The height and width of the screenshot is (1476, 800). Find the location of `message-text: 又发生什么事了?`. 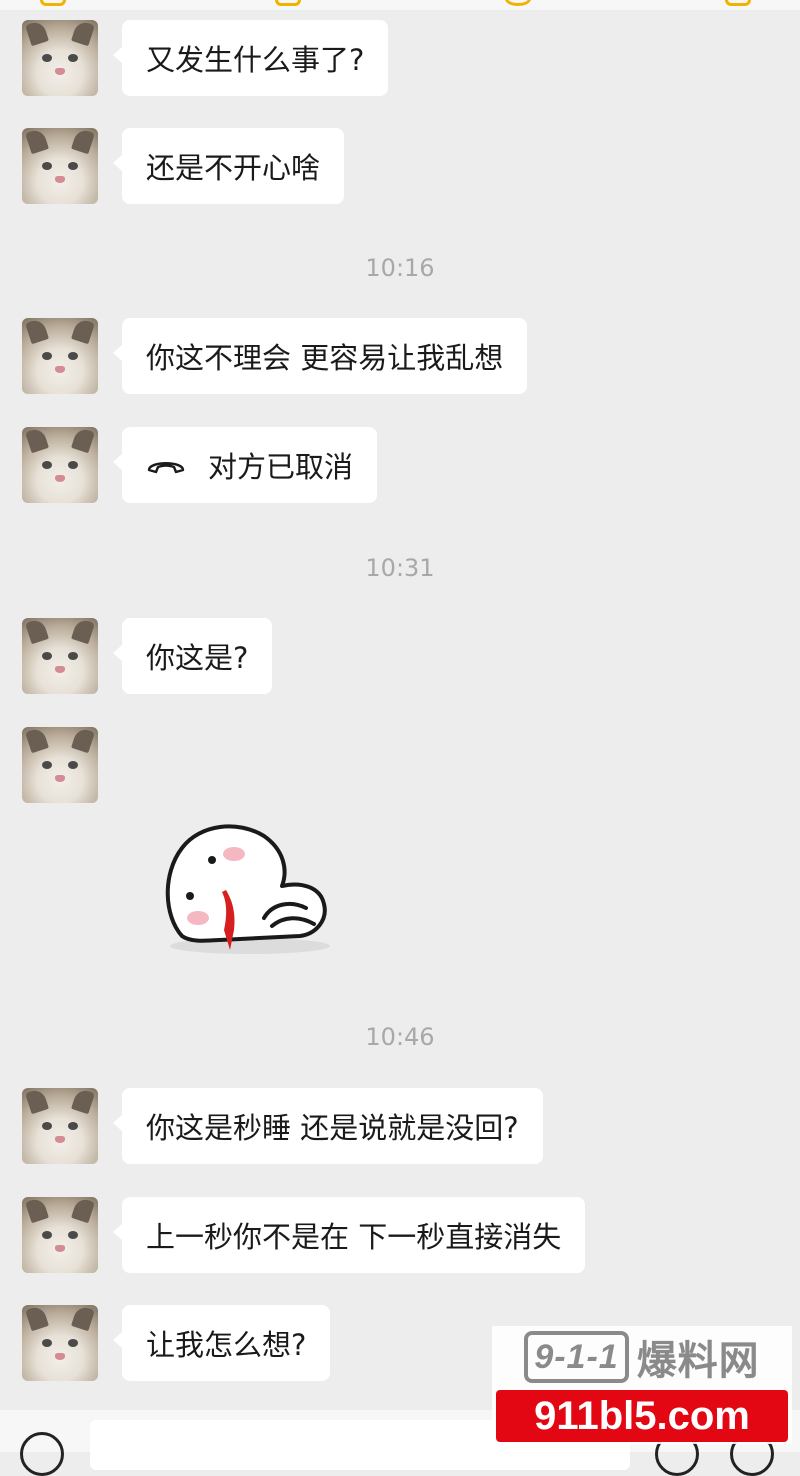

message-text: 又发生什么事了? is located at coordinates (255, 60).